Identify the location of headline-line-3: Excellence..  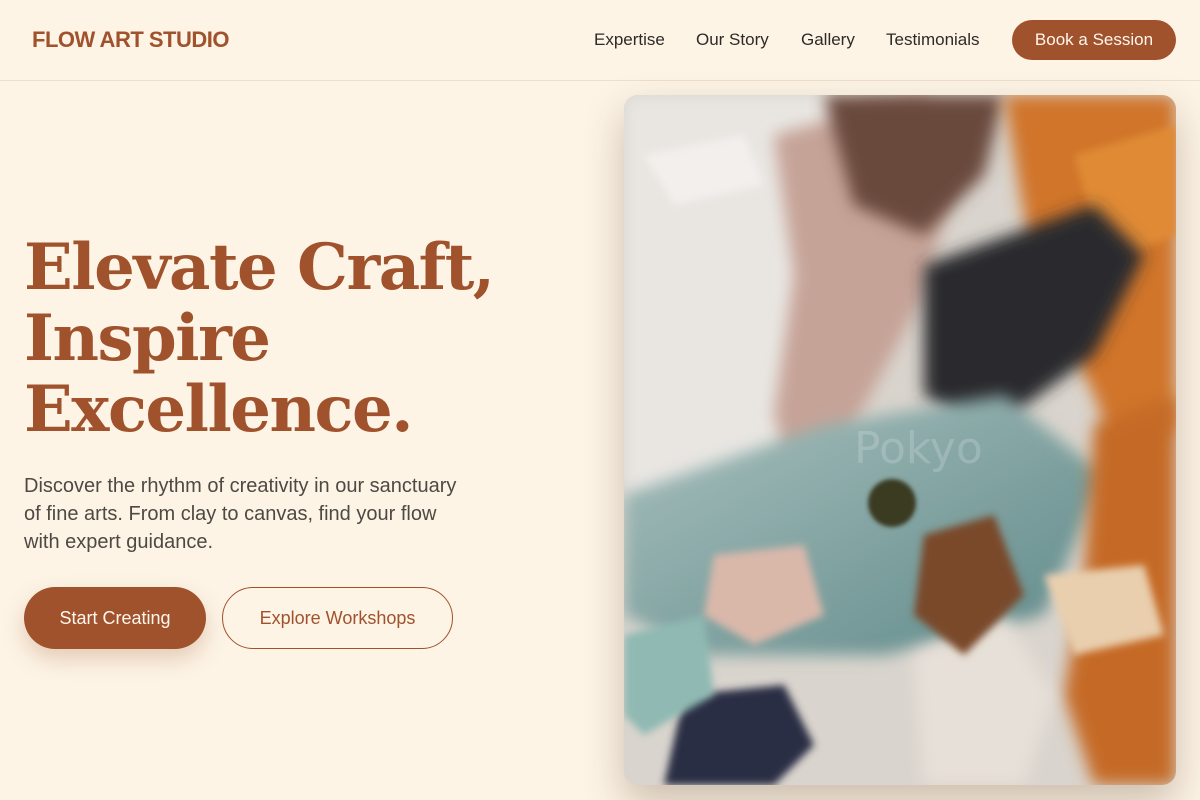
(218, 409).